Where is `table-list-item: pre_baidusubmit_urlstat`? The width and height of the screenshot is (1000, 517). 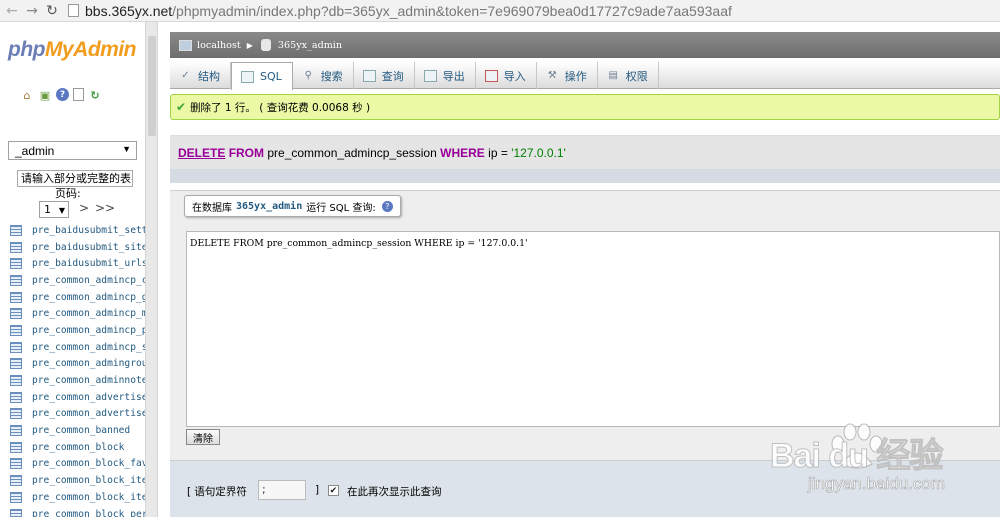
table-list-item: pre_baidusubmit_urlstat is located at coordinates (77, 263).